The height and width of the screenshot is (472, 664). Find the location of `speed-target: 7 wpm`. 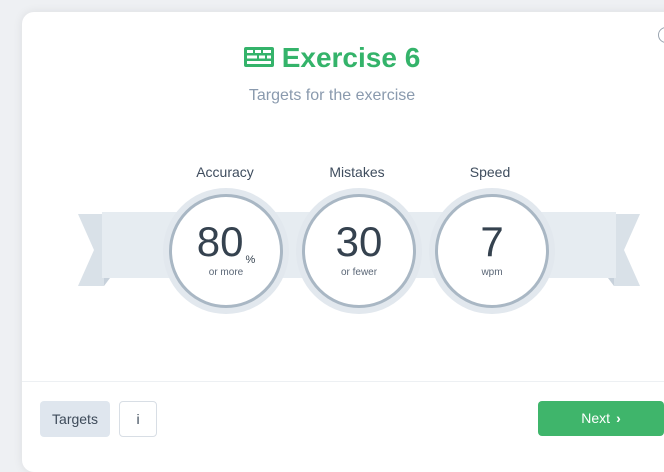

speed-target: 7 wpm is located at coordinates (492, 251).